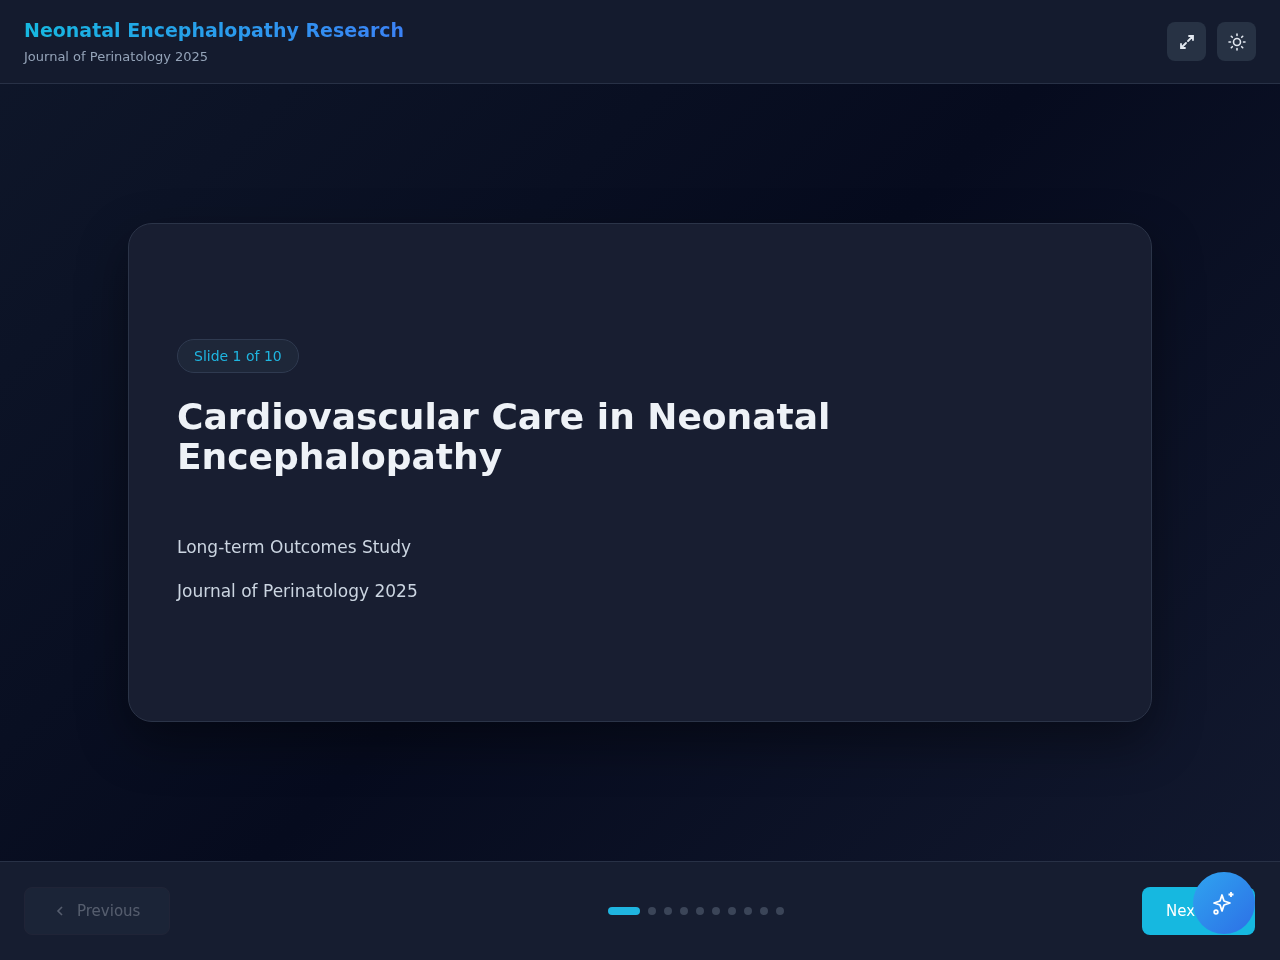  Describe the element at coordinates (117, 56) in the screenshot. I see `app-subtitle: Journal of Perinatology 2025` at that location.